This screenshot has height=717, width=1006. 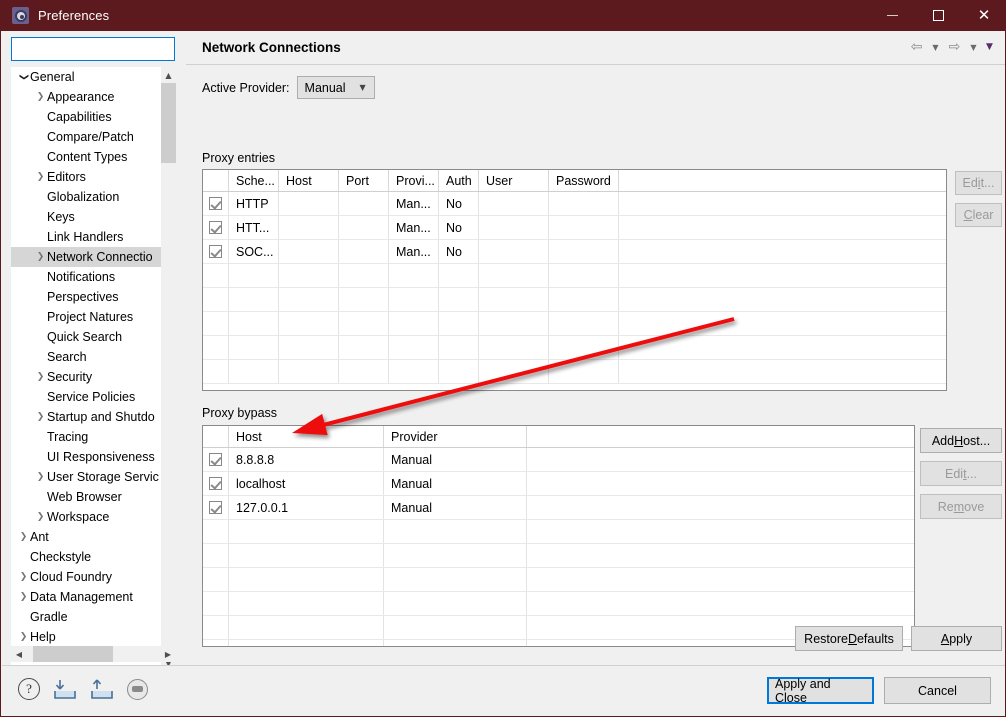 I want to click on sidebar-item-quick-search: Quick Search, so click(x=86, y=337).